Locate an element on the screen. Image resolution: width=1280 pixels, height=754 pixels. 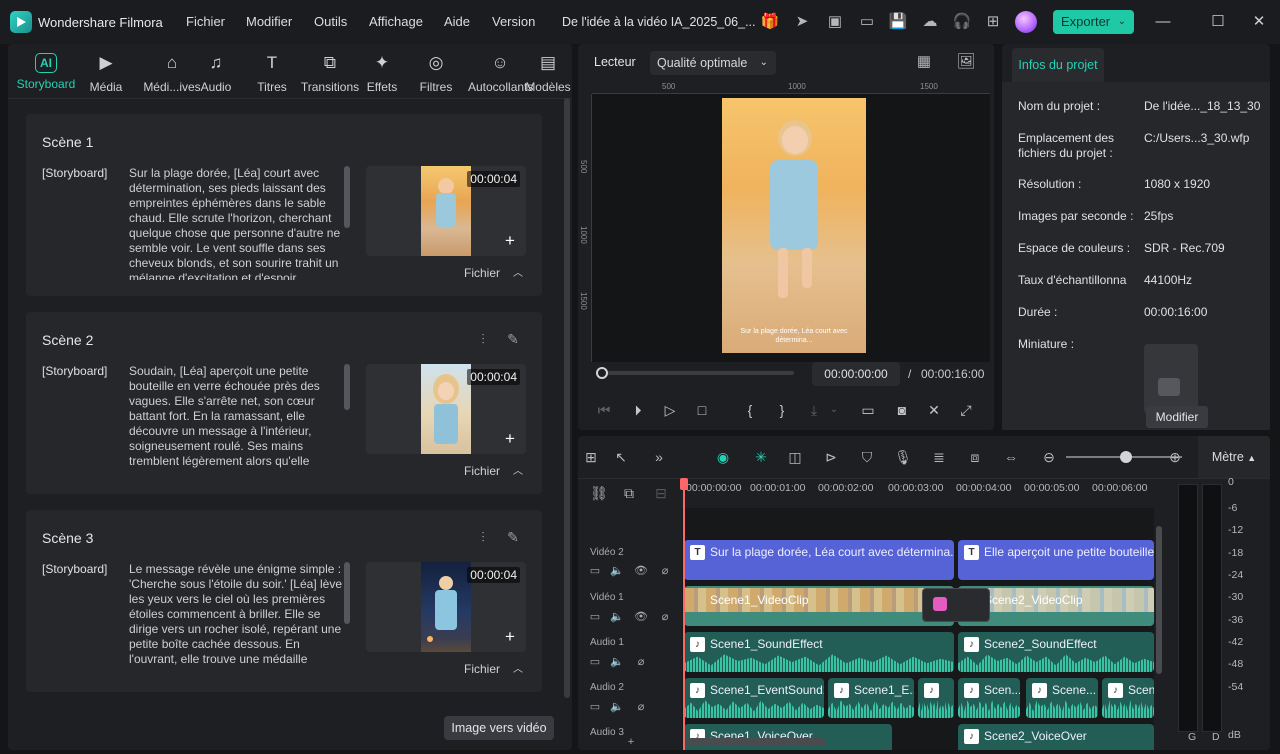
replace-clip-icon: ⧈ is located at coordinates (975, 457).